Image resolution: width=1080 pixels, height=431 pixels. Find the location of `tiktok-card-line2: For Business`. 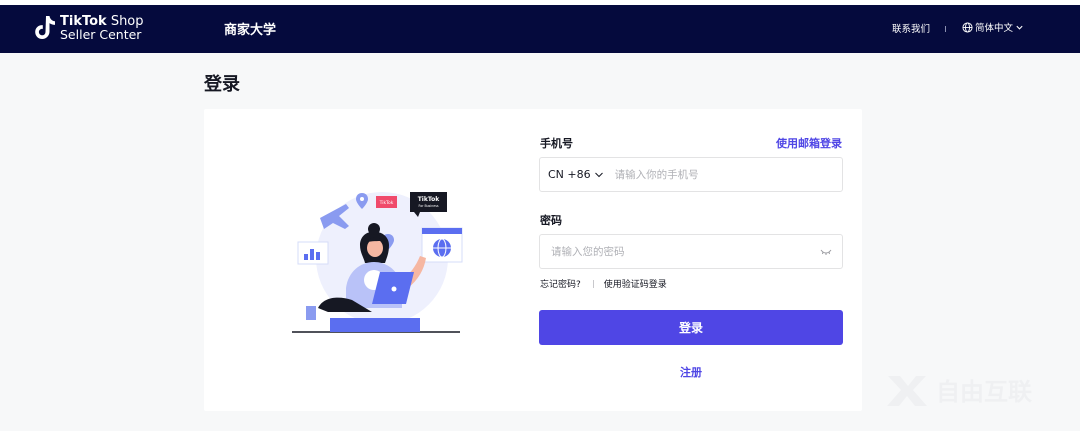

tiktok-card-line2: For Business is located at coordinates (428, 206).